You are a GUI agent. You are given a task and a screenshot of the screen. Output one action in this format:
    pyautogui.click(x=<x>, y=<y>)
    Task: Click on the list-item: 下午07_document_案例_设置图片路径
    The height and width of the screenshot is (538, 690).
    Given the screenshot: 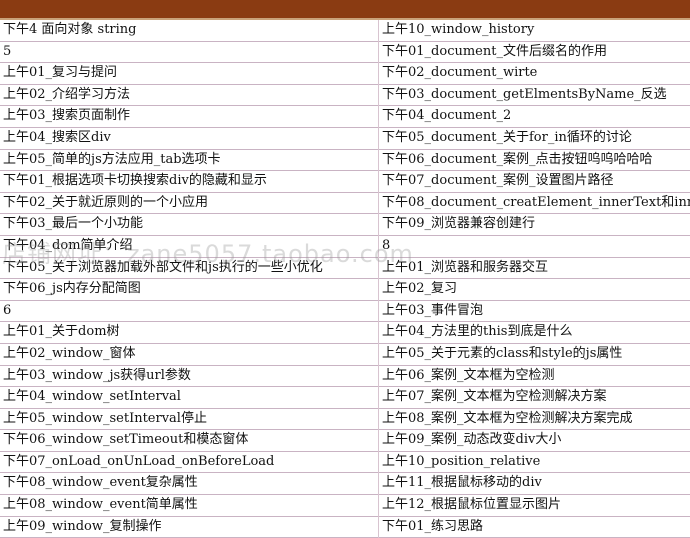 What is the action you would take?
    pyautogui.click(x=534, y=182)
    